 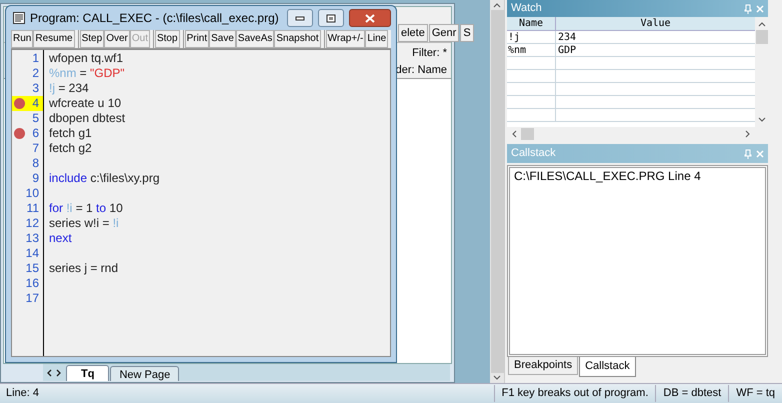 What do you see at coordinates (297, 39) in the screenshot?
I see `toolbar-button: Snapshot` at bounding box center [297, 39].